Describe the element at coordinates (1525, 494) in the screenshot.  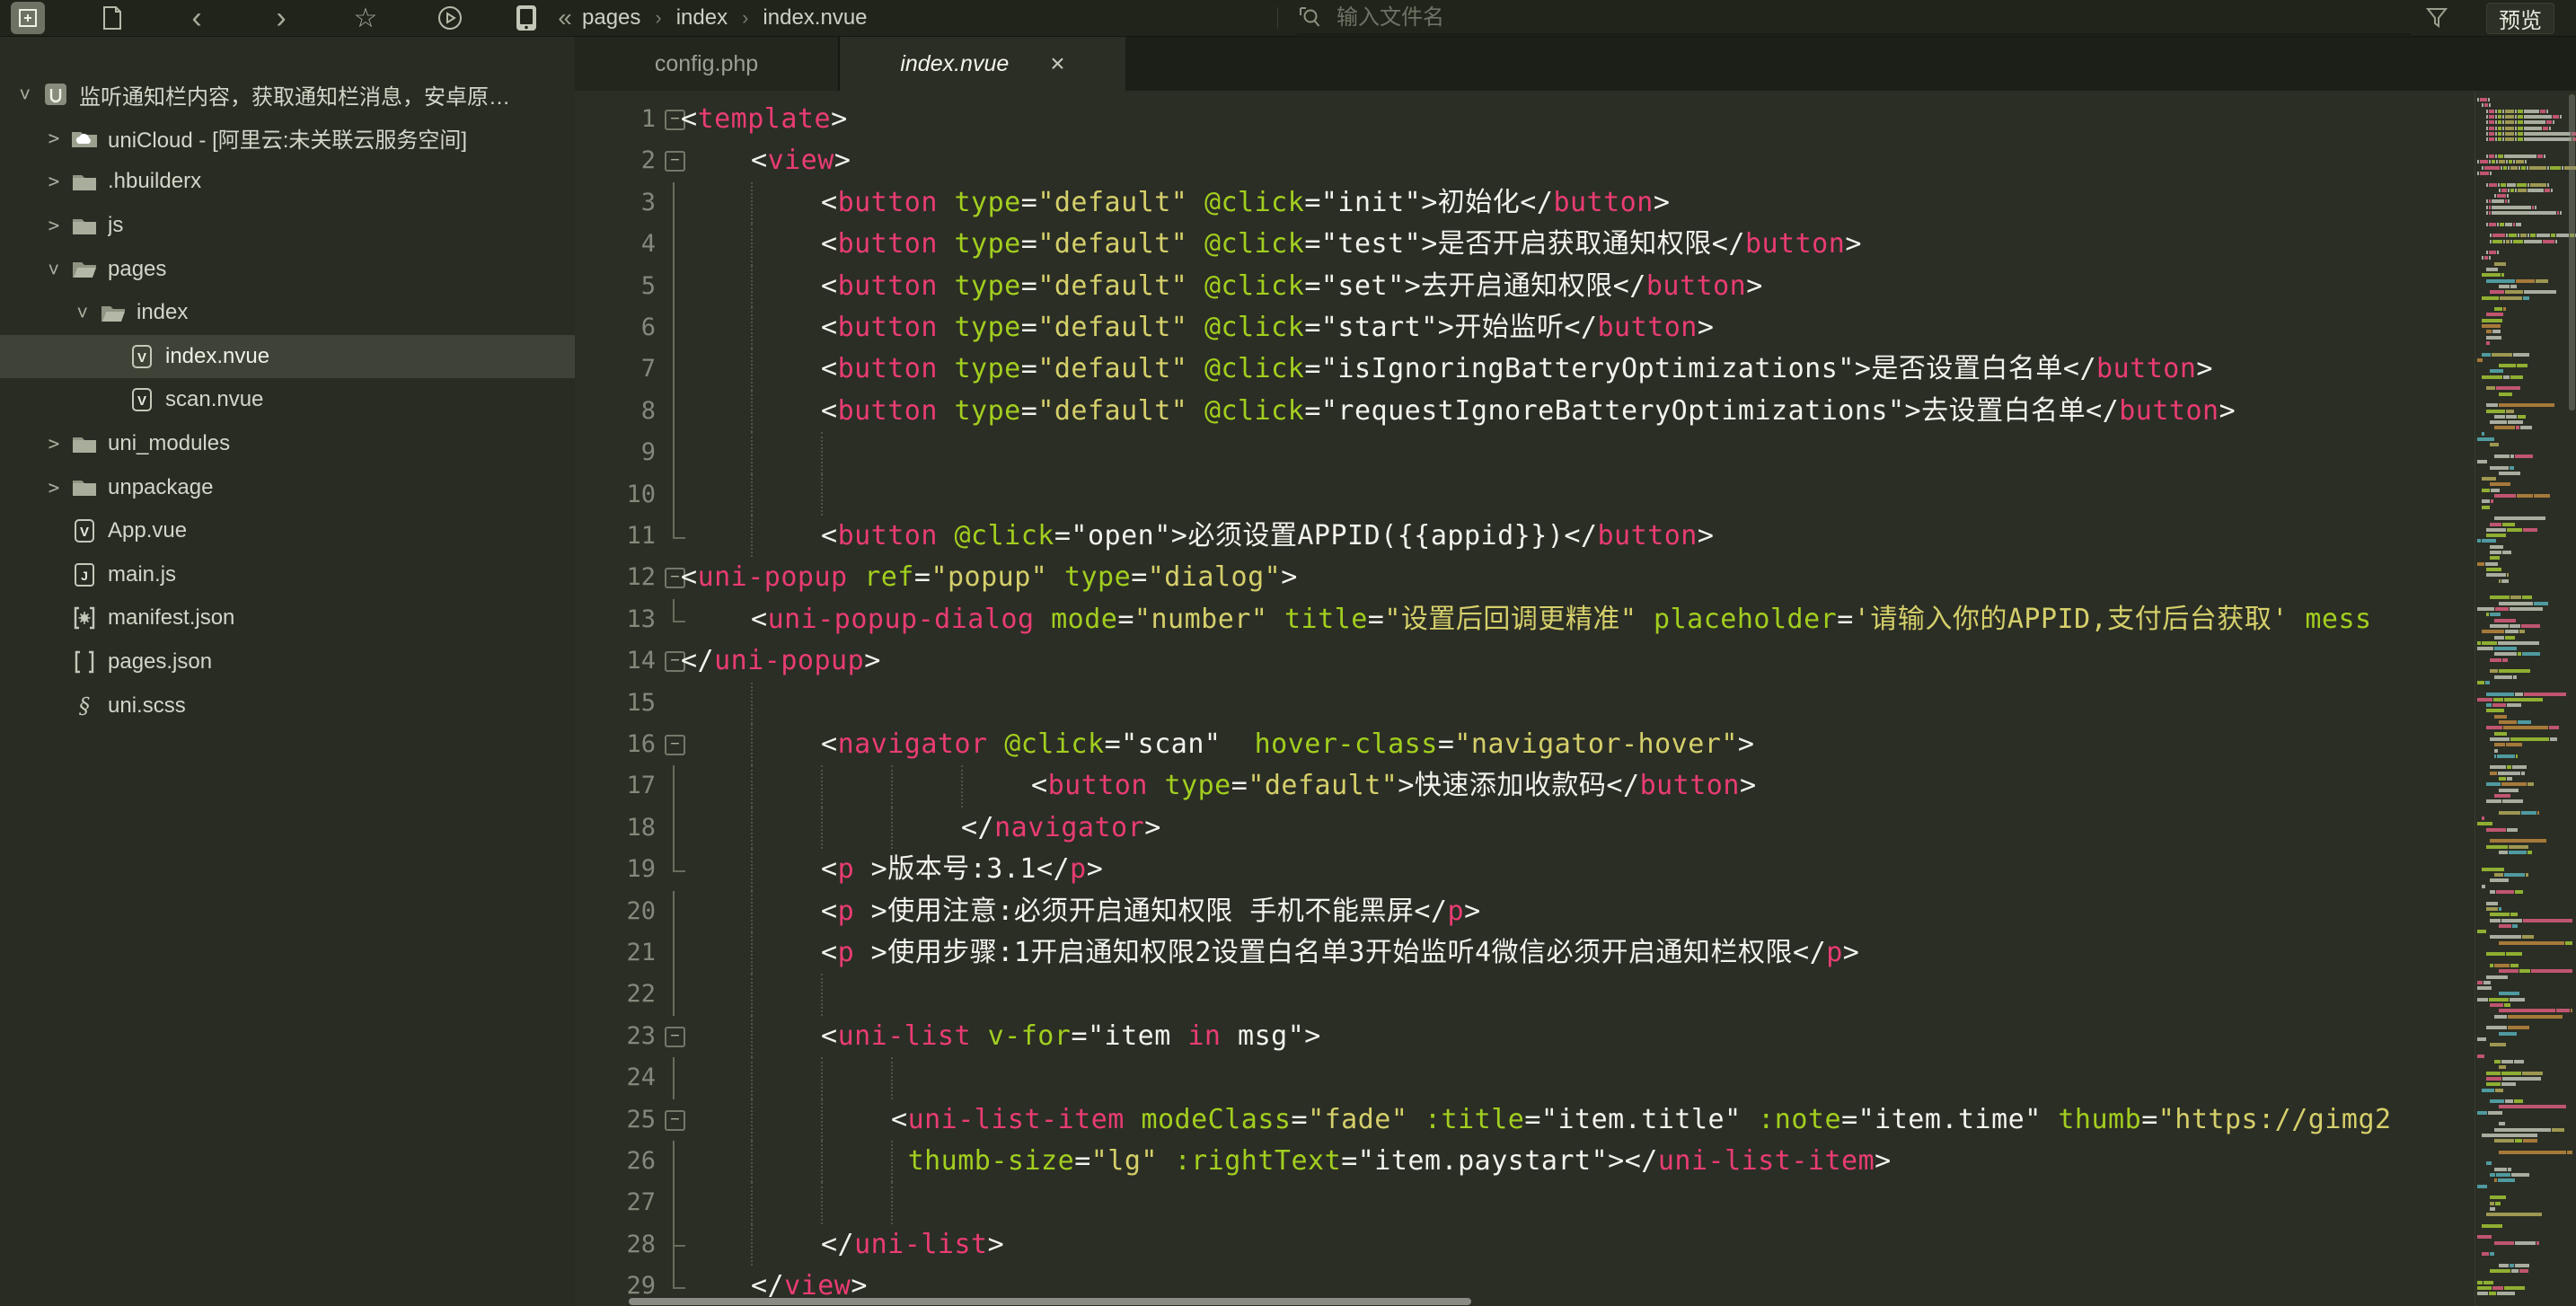
I see `code-line-10: 10` at that location.